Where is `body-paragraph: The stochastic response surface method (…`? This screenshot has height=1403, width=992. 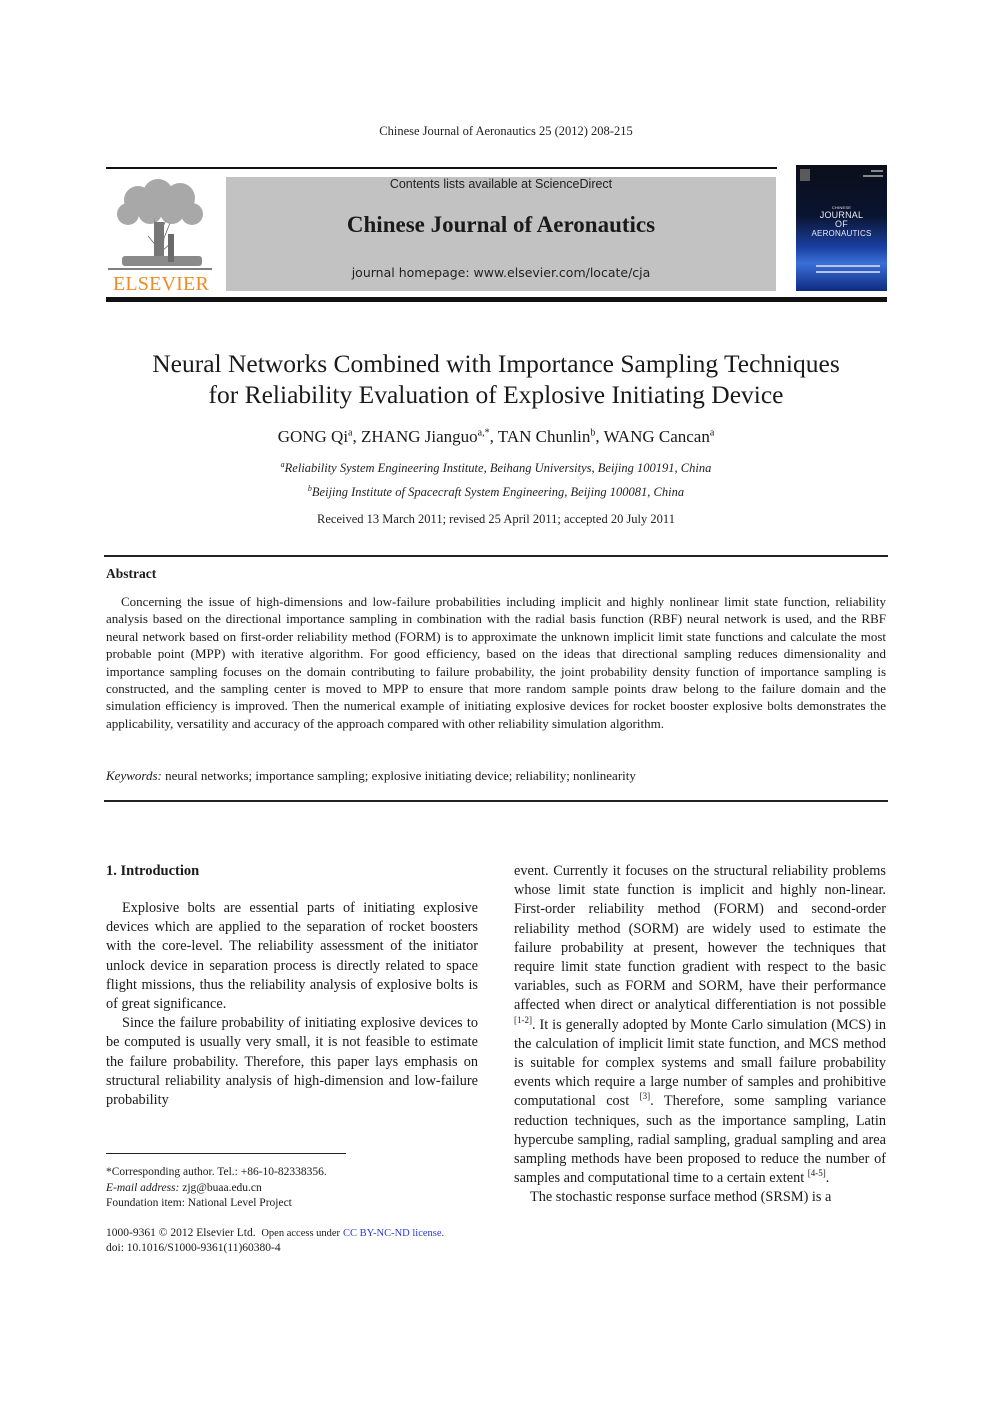 body-paragraph: The stochastic response surface method (… is located at coordinates (681, 1197).